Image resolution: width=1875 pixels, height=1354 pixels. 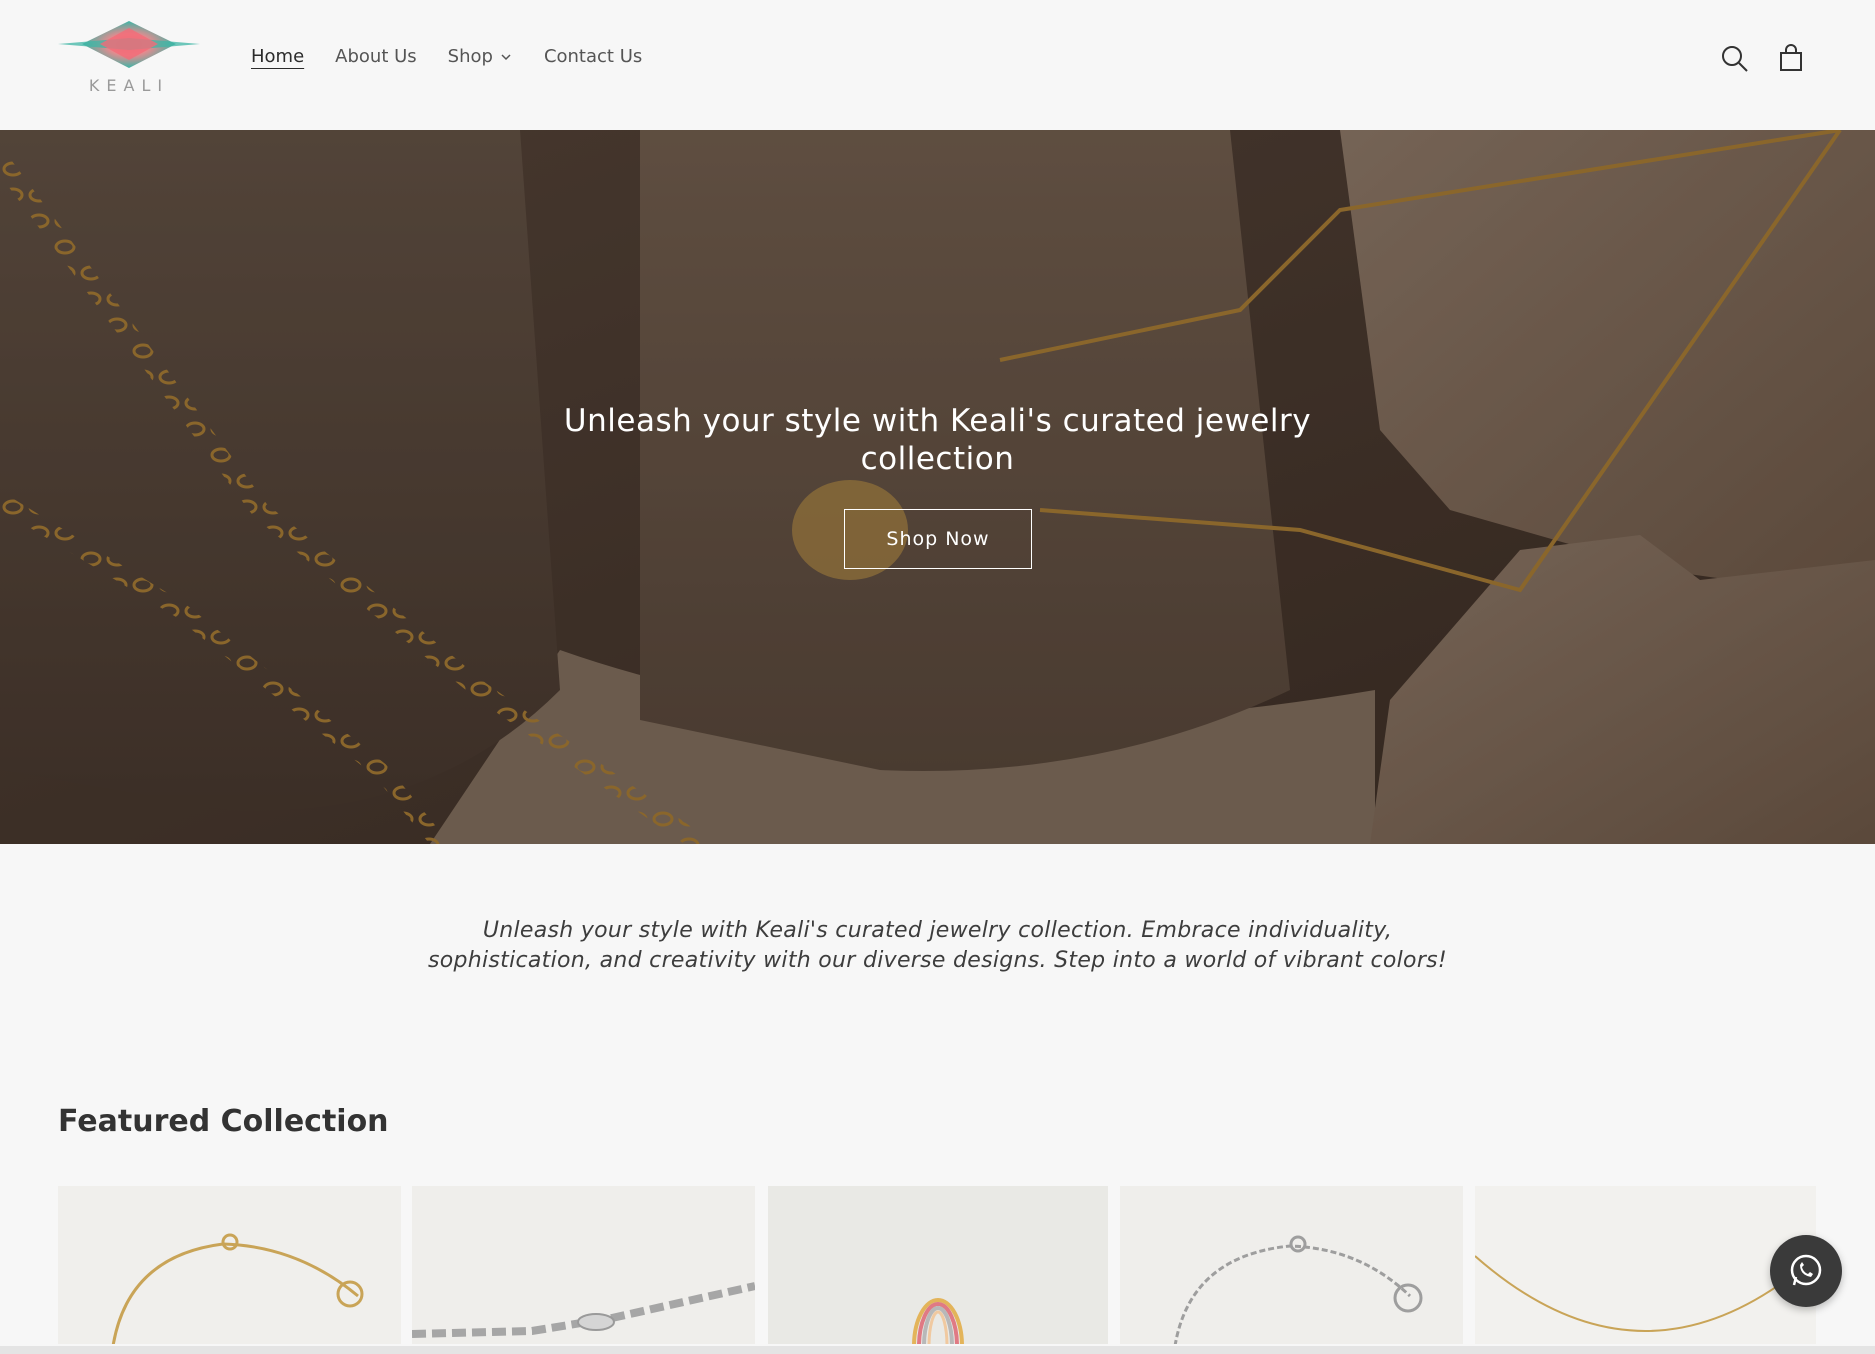 I want to click on chevron-down-icon, so click(x=506, y=56).